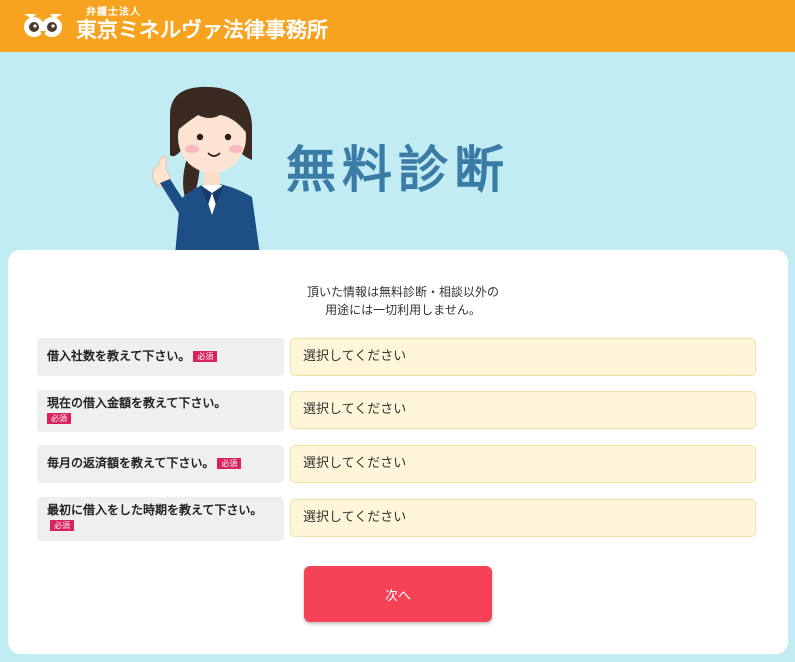 The image size is (795, 662). What do you see at coordinates (137, 403) in the screenshot?
I see `question-text: 現在の借入金額を教えて下さい。` at bounding box center [137, 403].